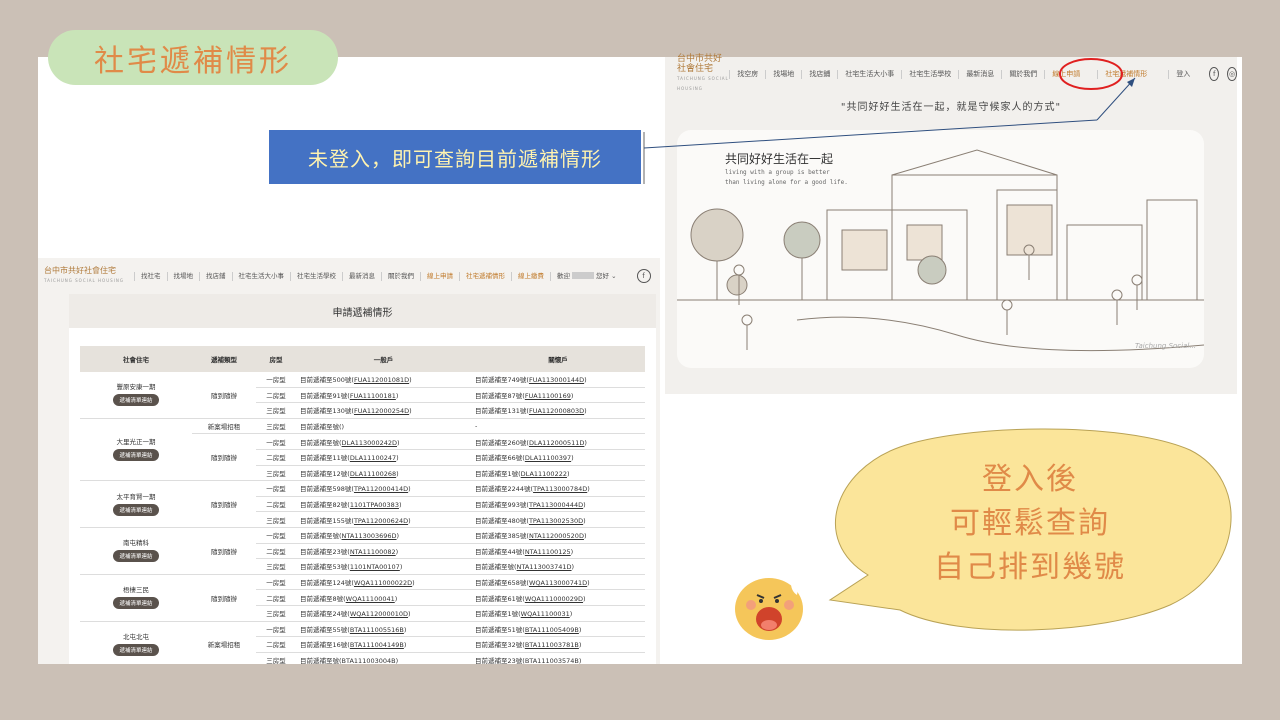  What do you see at coordinates (552, 645) in the screenshot?
I see `application-id-link: BTA111003781B` at bounding box center [552, 645].